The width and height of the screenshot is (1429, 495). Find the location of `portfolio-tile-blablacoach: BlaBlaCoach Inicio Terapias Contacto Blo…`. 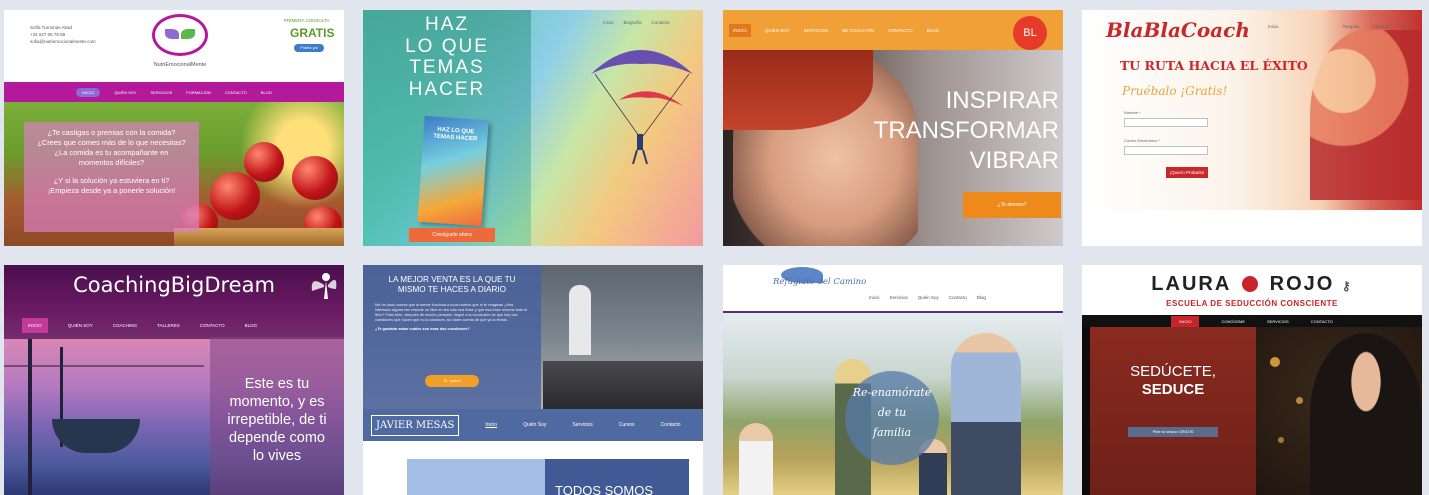

portfolio-tile-blablacoach: BlaBlaCoach Inicio Terapias Contacto Blo… is located at coordinates (1252, 128).